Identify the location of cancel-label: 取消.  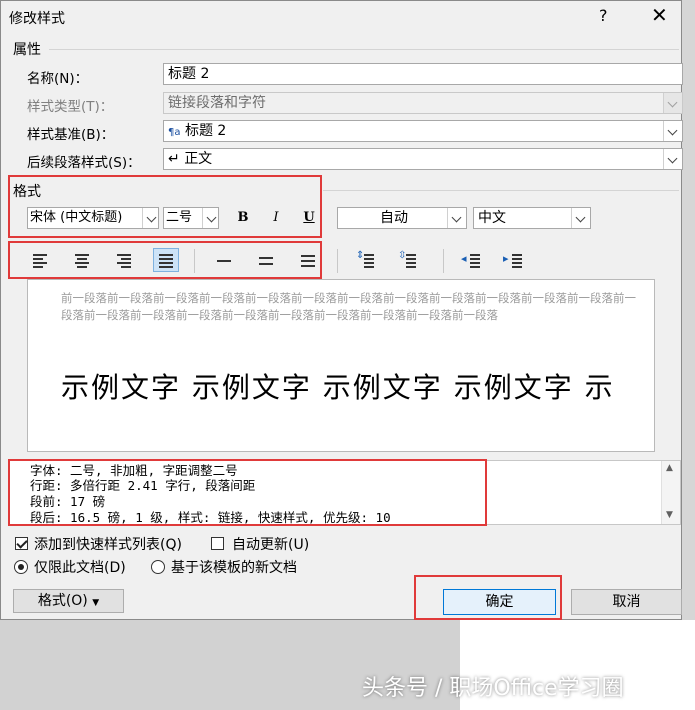
(626, 602).